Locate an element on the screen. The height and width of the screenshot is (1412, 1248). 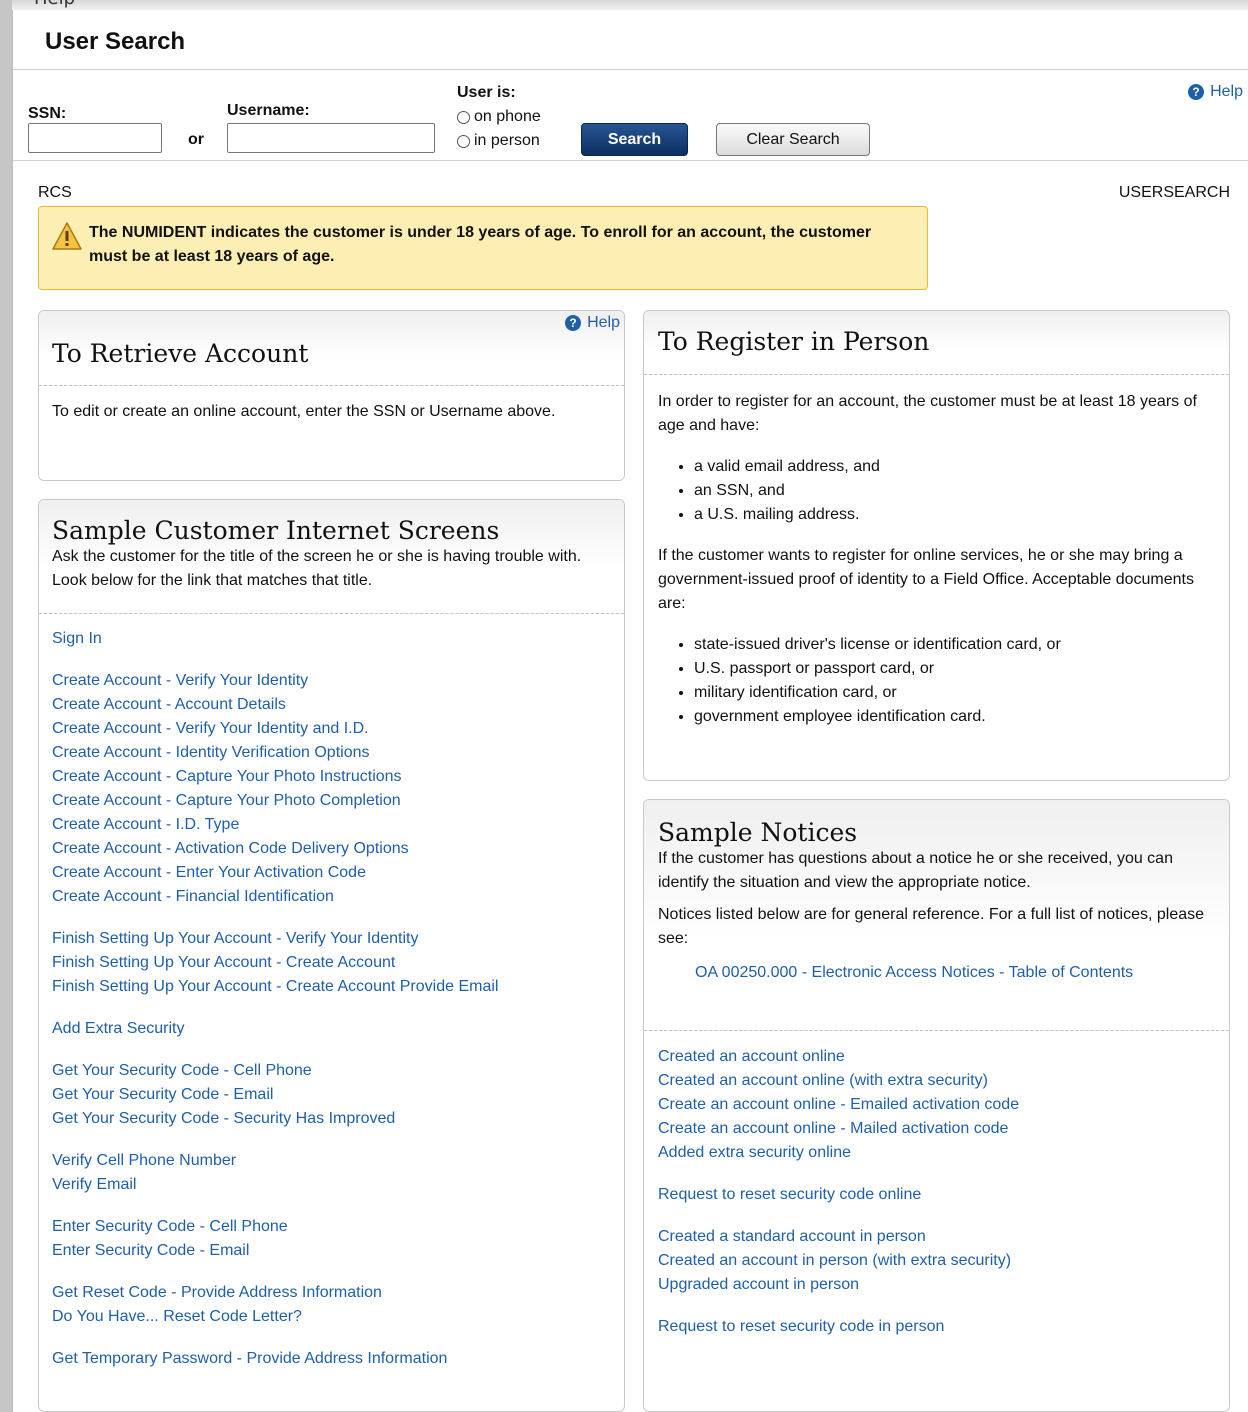
retrieve-help-link: ? Help is located at coordinates (592, 323).